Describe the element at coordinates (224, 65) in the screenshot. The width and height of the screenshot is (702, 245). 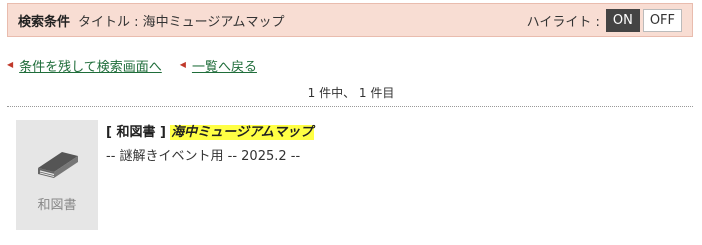
I see `back-to-list-link: 一覧へ戻る` at that location.